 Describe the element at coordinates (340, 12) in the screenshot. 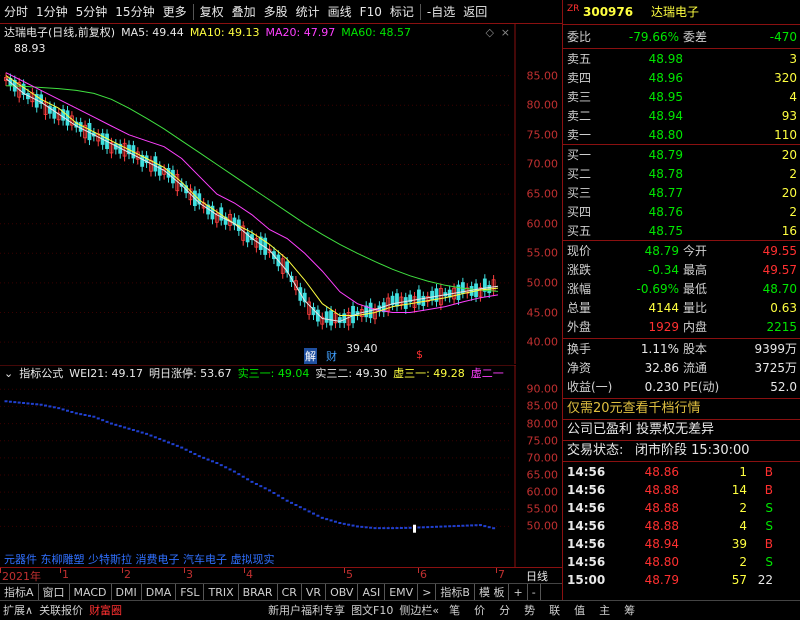

I see `toolbar-item-9: 画线` at that location.